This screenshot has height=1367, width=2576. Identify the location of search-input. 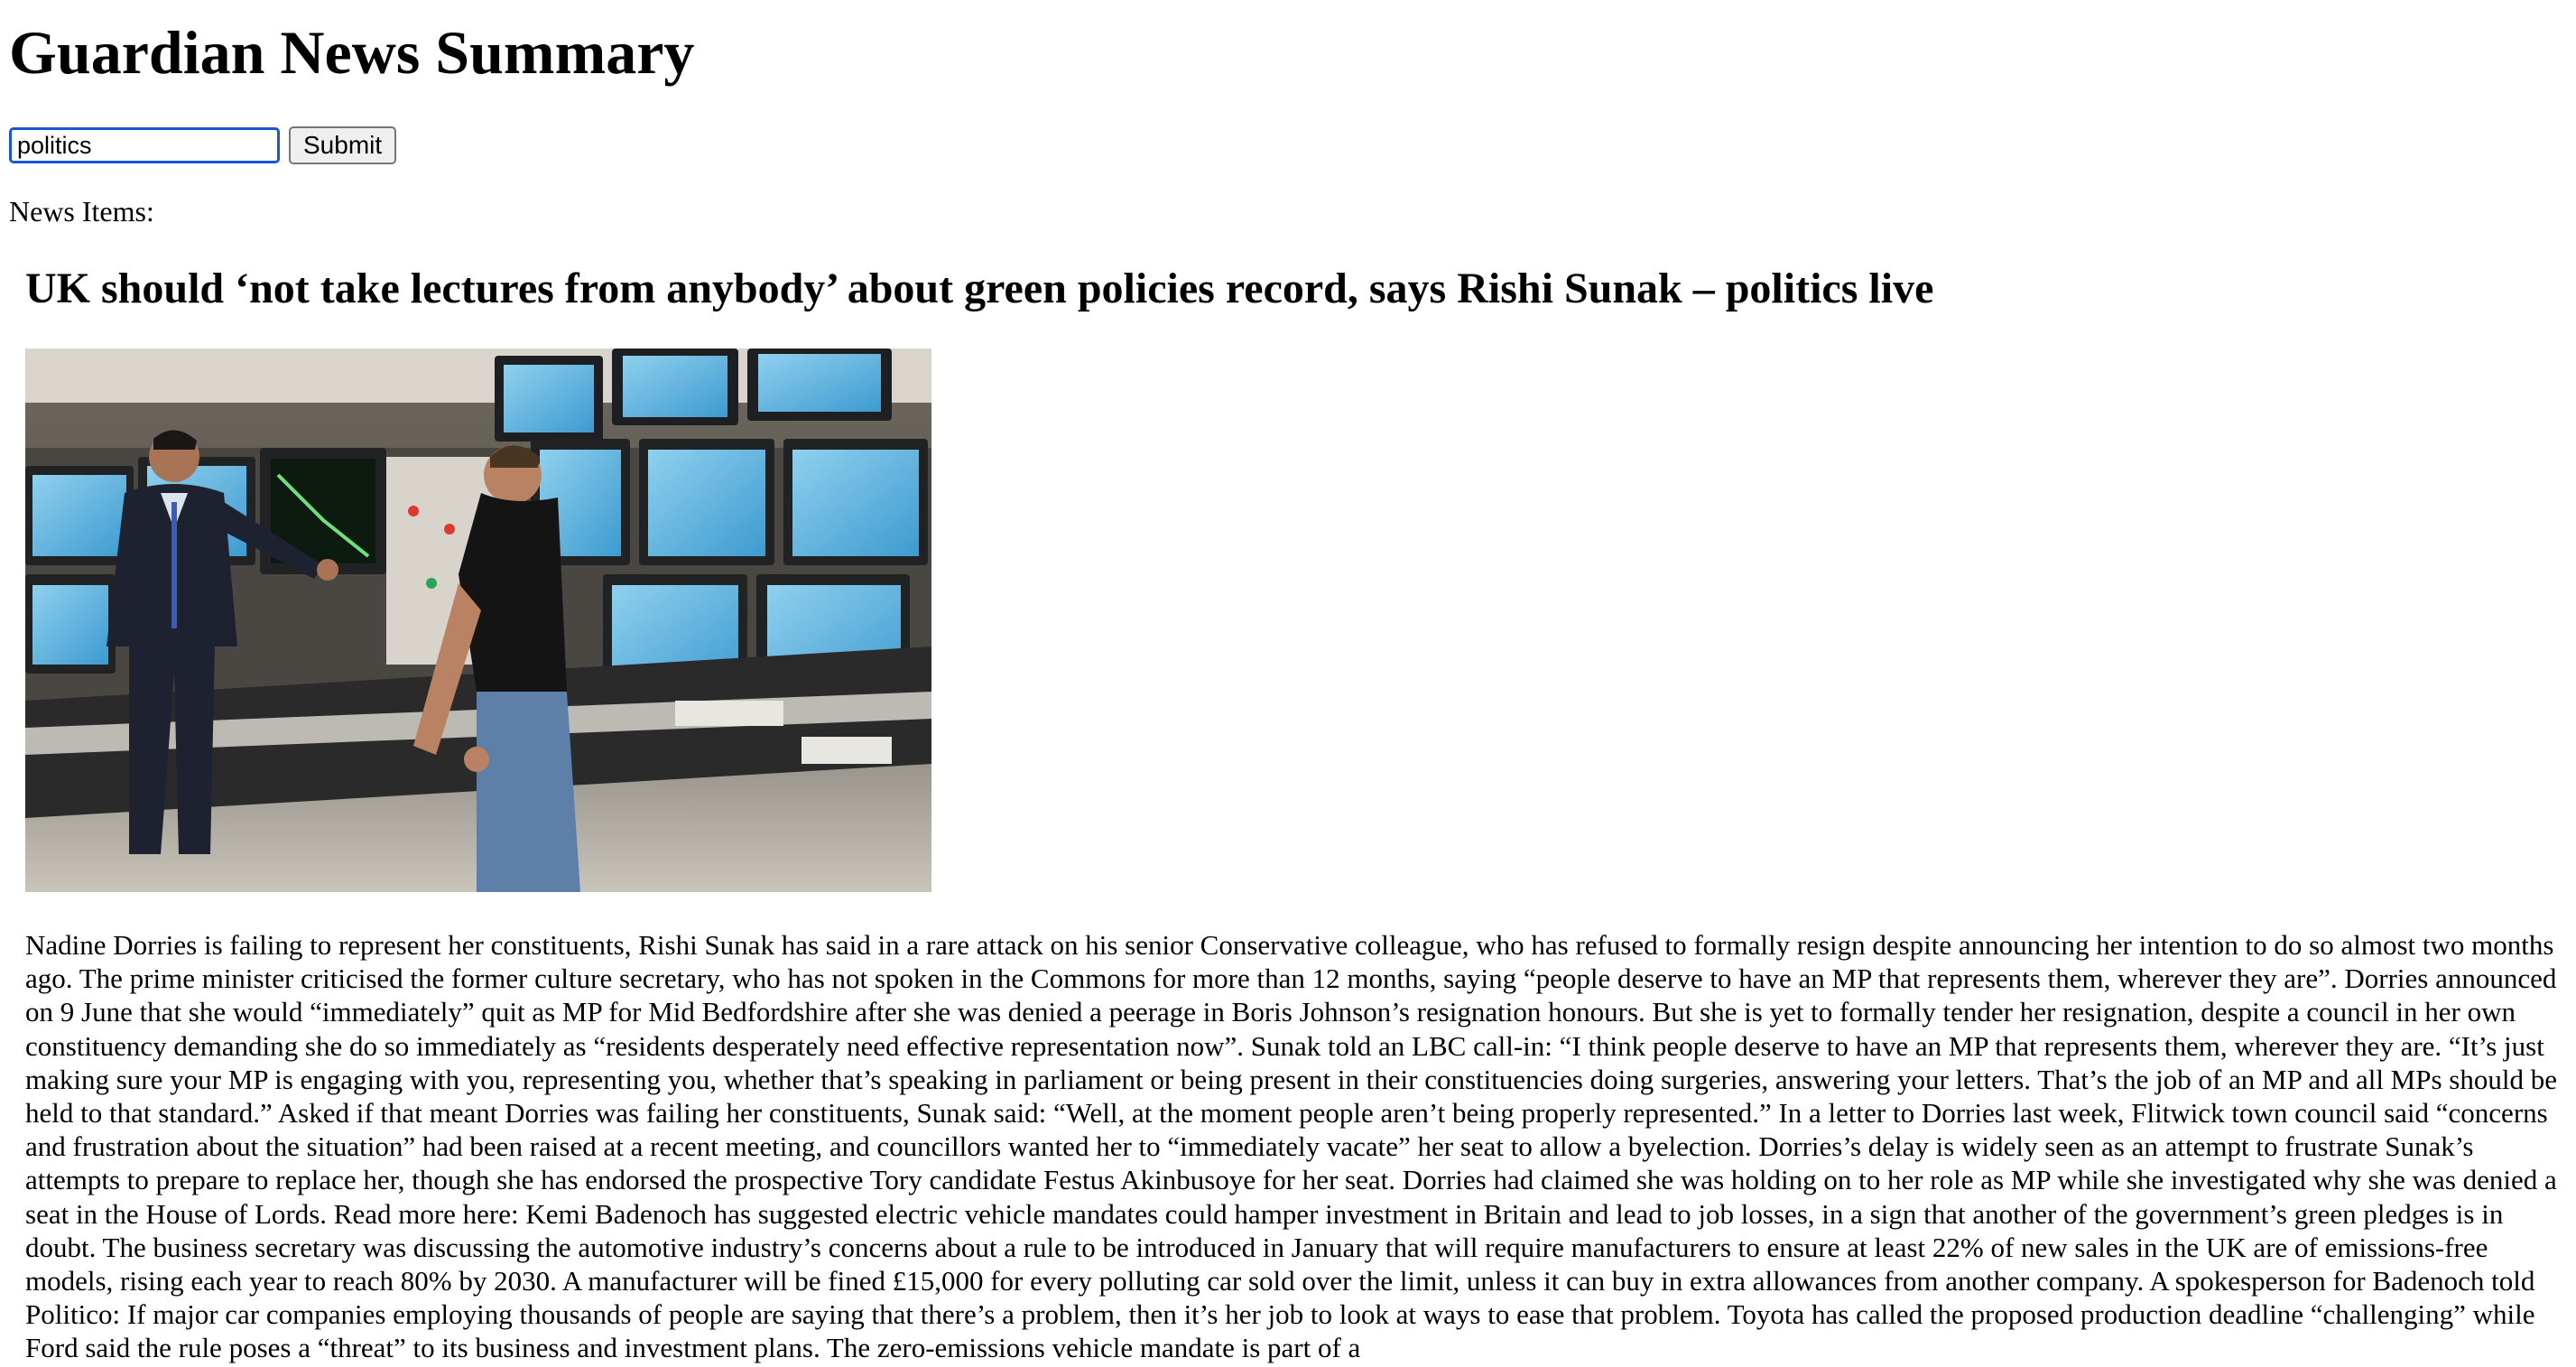
(144, 145).